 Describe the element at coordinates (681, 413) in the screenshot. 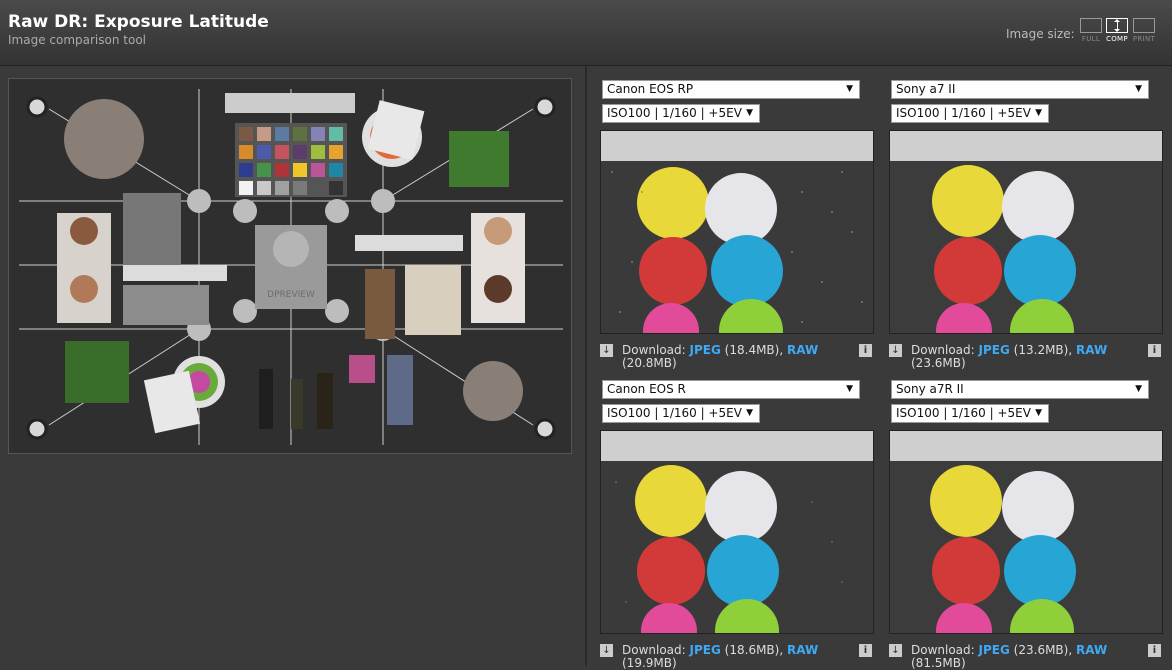

I see `settings-select-3: ISO100 | 1/160 | +5EV ▼` at that location.